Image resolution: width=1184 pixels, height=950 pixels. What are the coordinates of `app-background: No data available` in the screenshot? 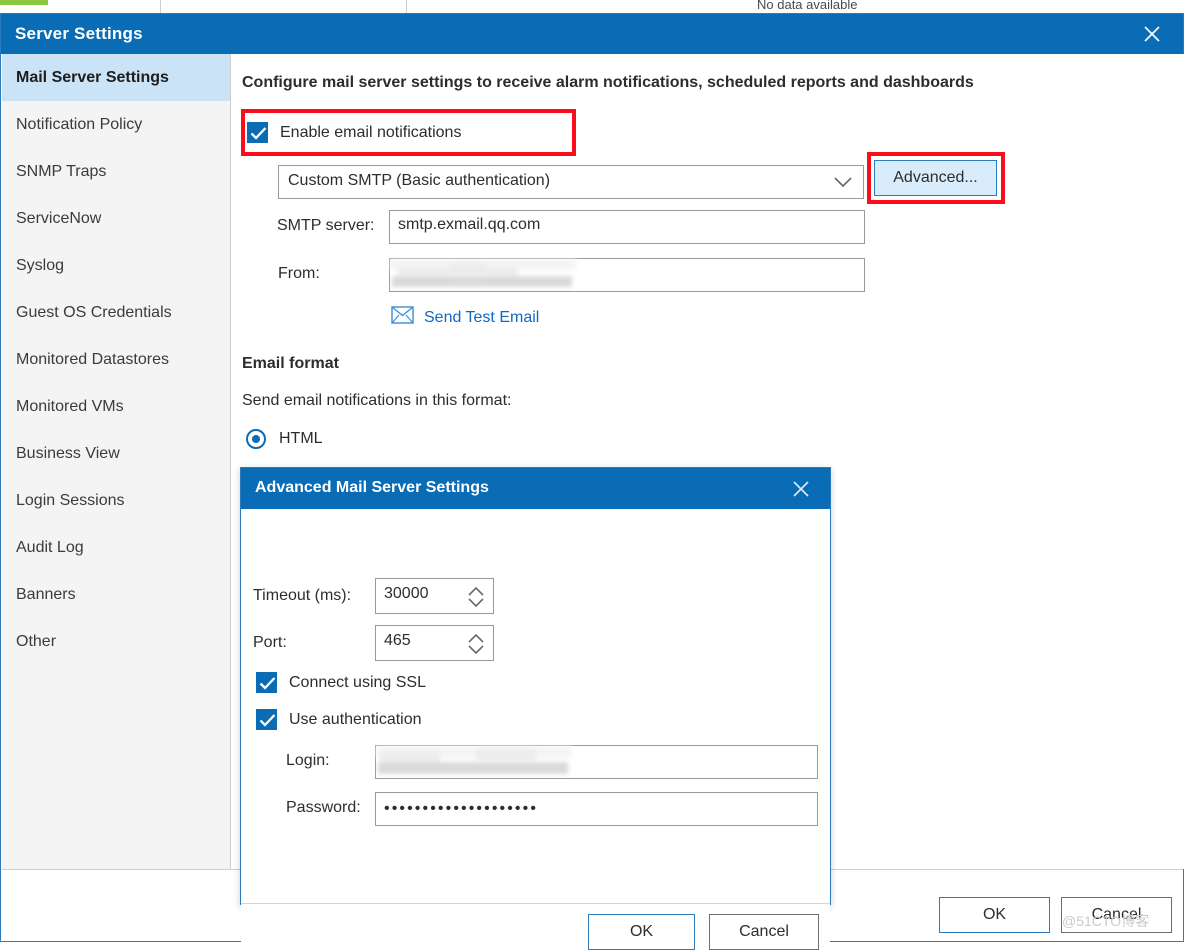 It's located at (592, 6).